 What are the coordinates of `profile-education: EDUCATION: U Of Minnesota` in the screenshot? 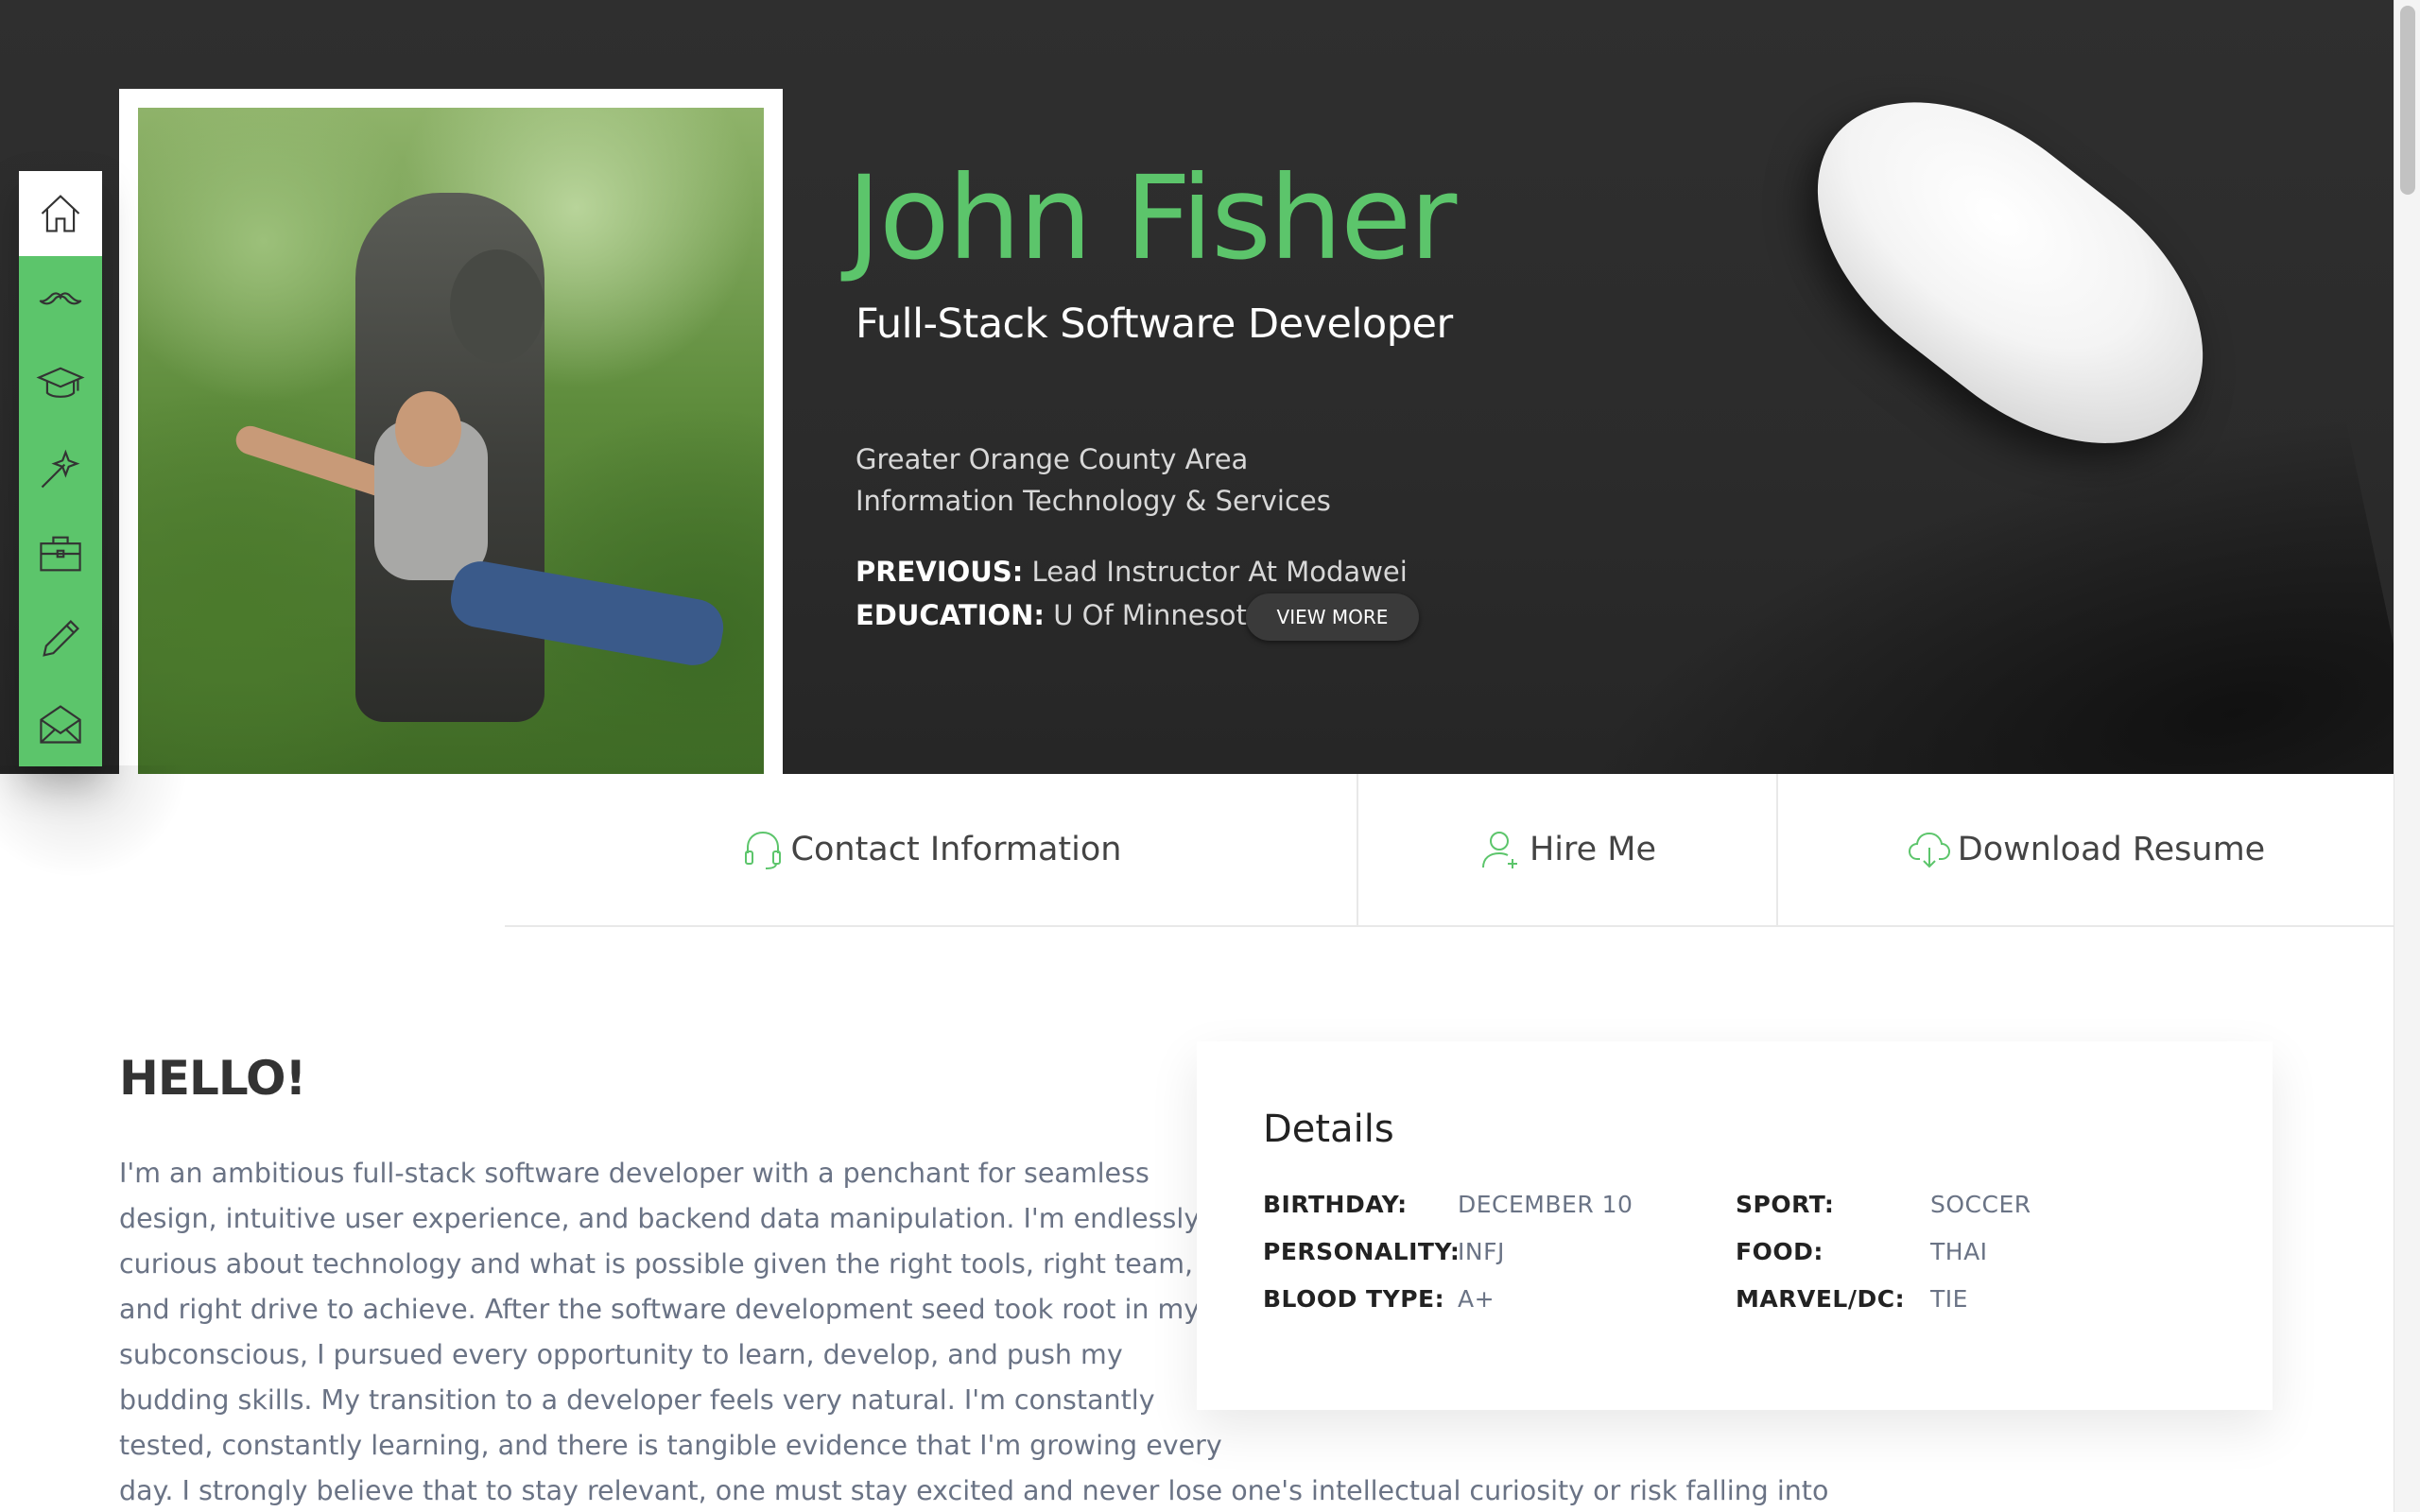 It's located at (1060, 615).